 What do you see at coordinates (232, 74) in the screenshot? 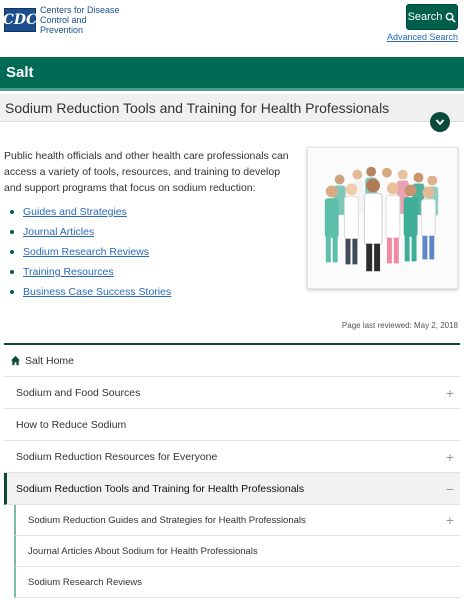
I see `section-banner: Salt` at bounding box center [232, 74].